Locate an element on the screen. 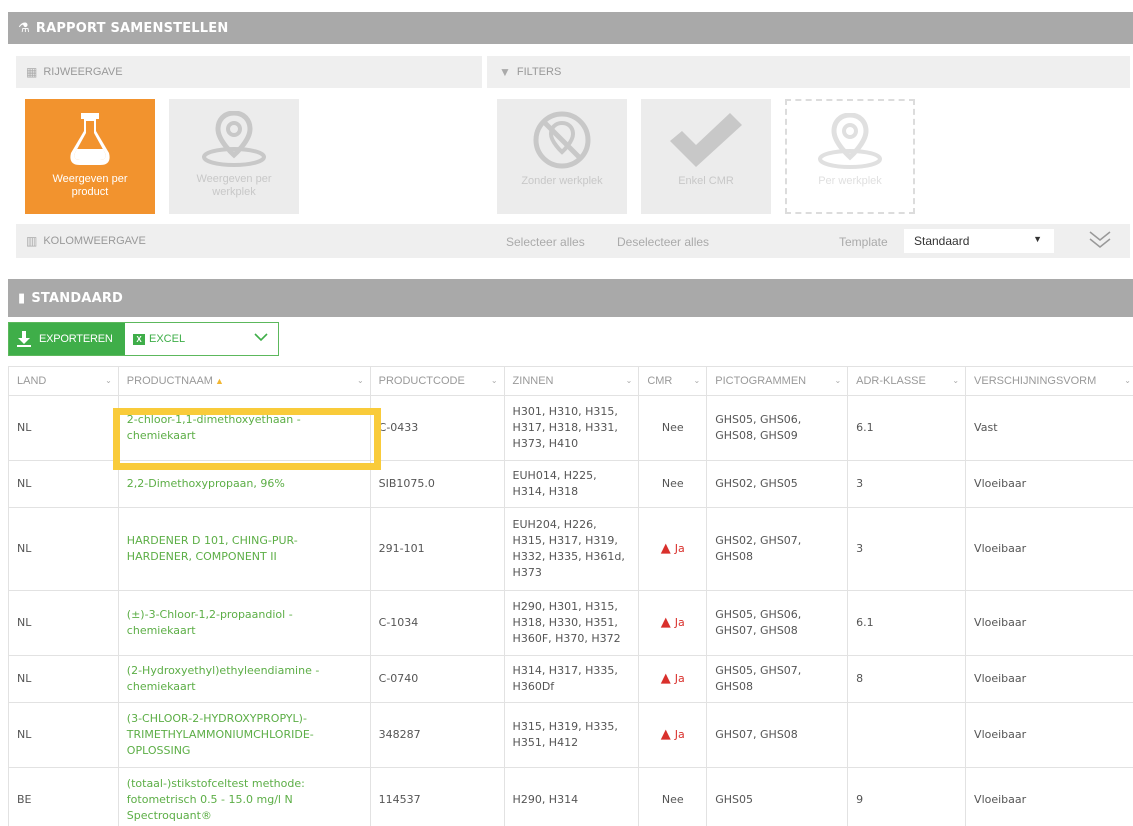 This screenshot has height=826, width=1133. cell-zinnen: H314, H317, H335, H360Df is located at coordinates (571, 679).